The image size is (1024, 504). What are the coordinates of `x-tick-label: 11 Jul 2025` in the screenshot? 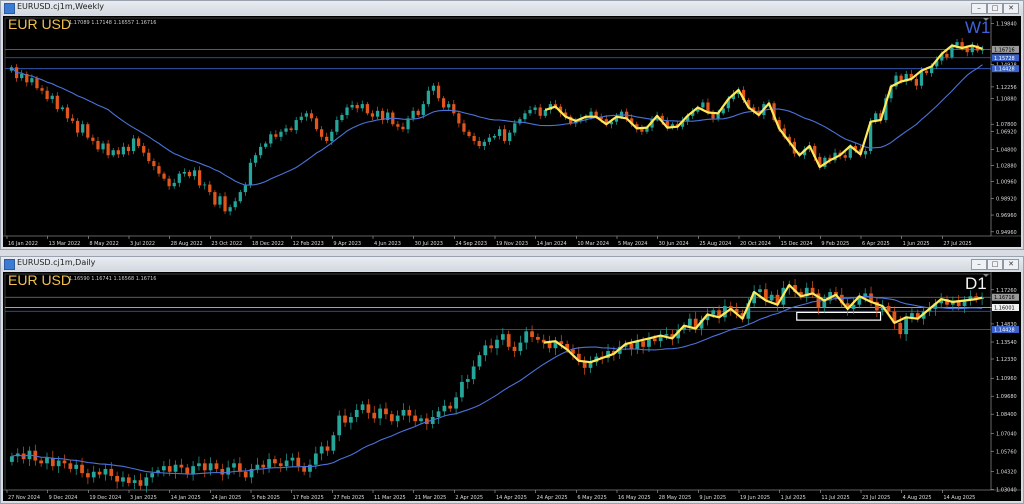 It's located at (835, 498).